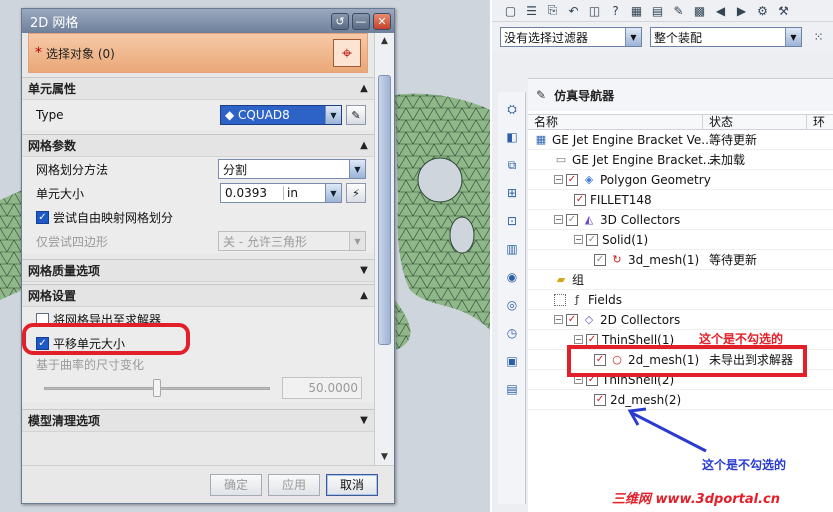 The width and height of the screenshot is (833, 512). What do you see at coordinates (699, 10) in the screenshot?
I see `grid-icon: ▩` at bounding box center [699, 10].